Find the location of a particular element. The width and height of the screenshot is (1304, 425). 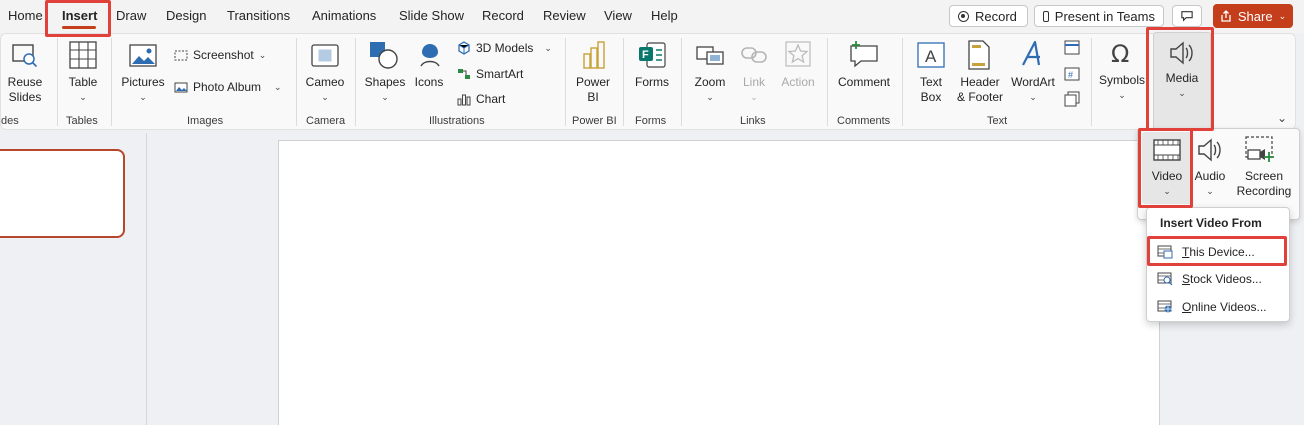

action-star-icon is located at coordinates (798, 54).